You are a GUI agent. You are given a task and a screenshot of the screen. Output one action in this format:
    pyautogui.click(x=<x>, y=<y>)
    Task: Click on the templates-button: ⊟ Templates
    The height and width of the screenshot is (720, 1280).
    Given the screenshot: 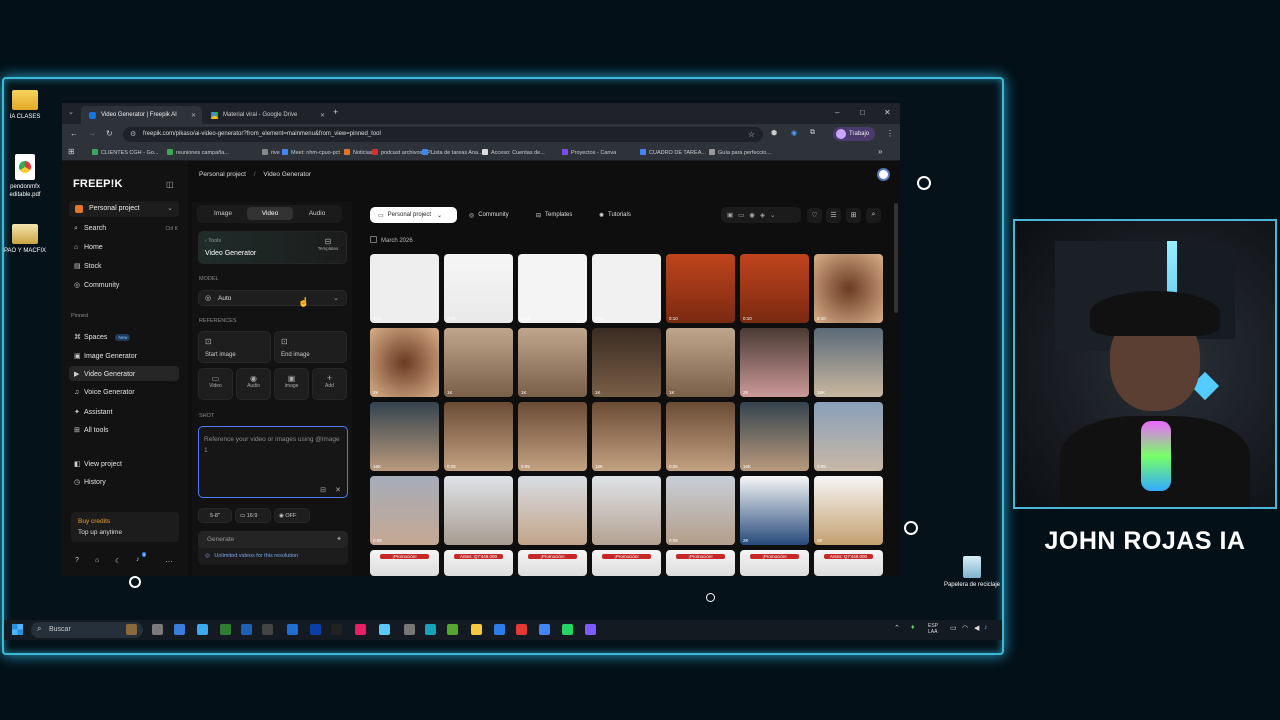 What is the action you would take?
    pyautogui.click(x=328, y=244)
    